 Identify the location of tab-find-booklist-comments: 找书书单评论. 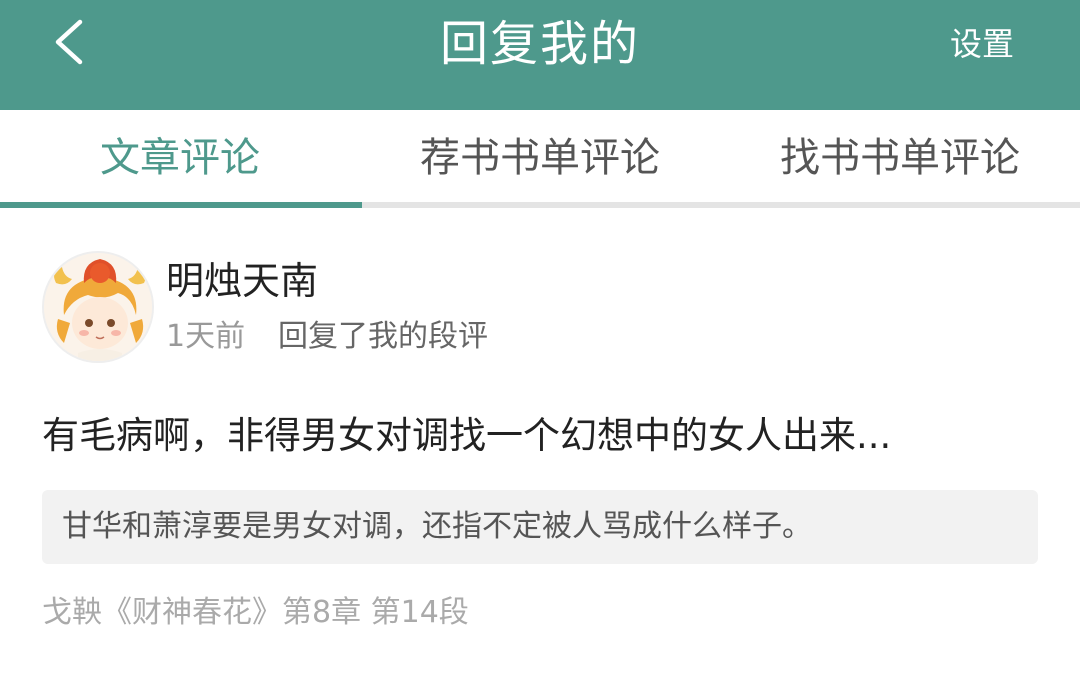
(900, 156).